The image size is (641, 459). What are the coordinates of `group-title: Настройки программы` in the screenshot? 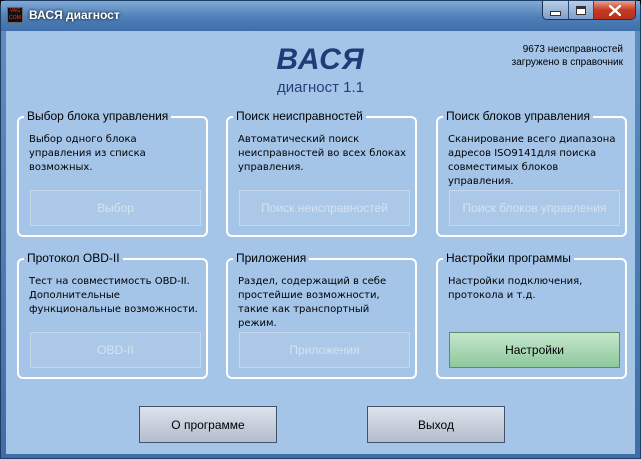 It's located at (508, 258).